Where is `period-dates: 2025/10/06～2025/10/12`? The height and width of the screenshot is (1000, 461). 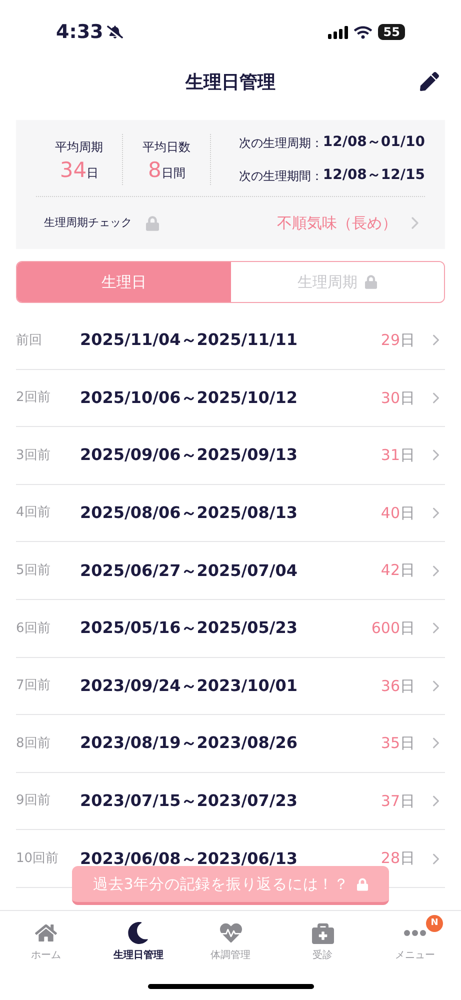
period-dates: 2025/10/06～2025/10/12 is located at coordinates (189, 397).